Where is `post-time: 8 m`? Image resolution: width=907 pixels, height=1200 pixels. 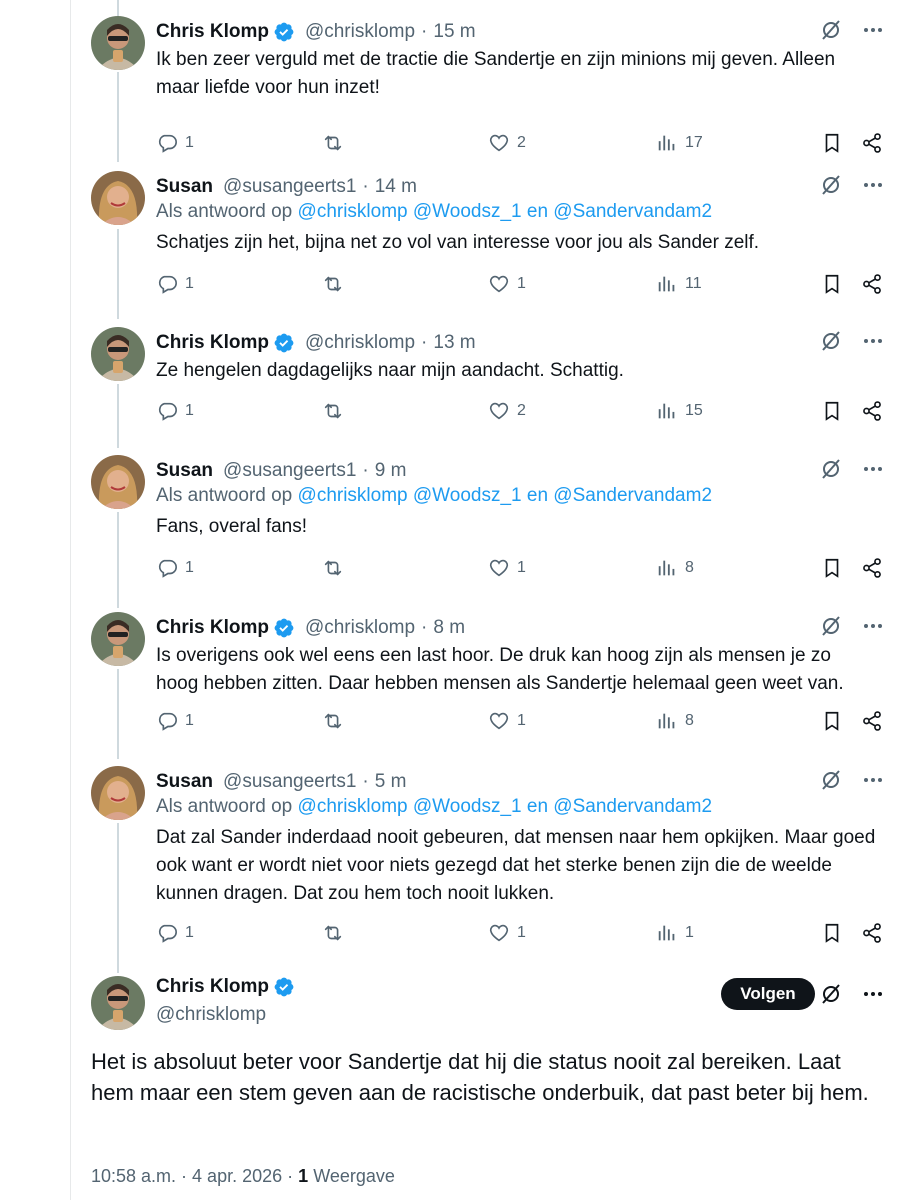 post-time: 8 m is located at coordinates (449, 628).